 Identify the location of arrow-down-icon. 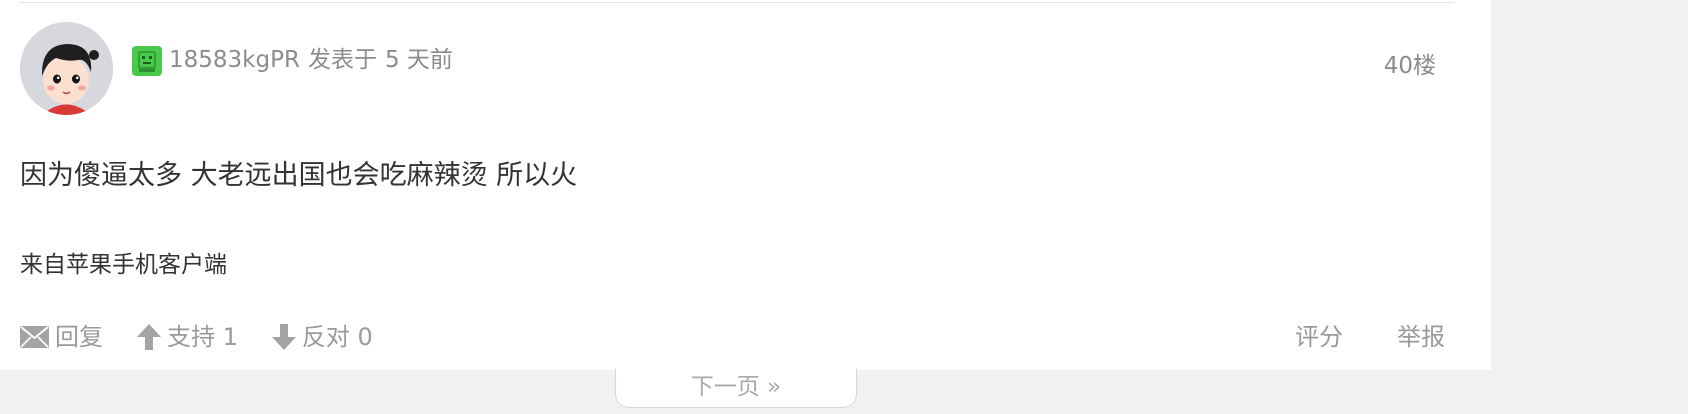
(283, 337).